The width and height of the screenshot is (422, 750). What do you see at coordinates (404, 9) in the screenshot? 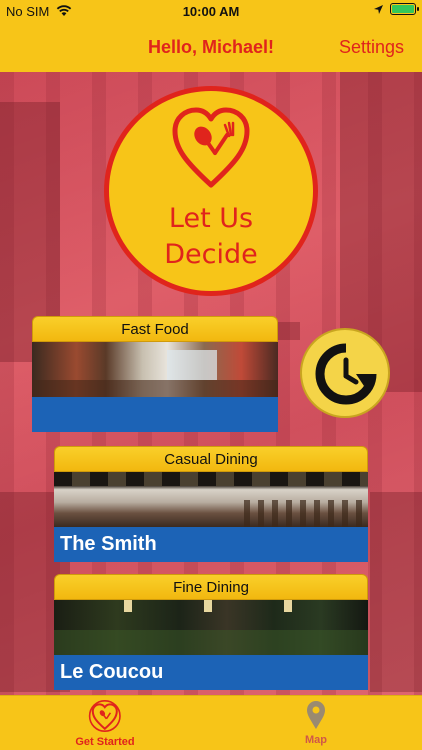
I see `battery-icon` at bounding box center [404, 9].